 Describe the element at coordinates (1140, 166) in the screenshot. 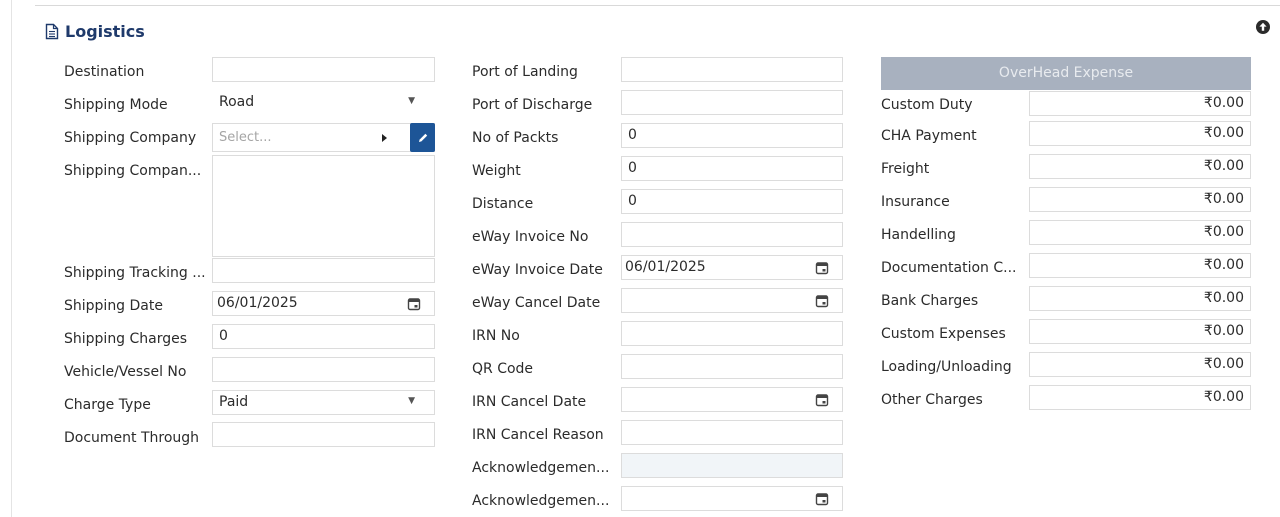

I see `freight-input: ₹0.00` at that location.